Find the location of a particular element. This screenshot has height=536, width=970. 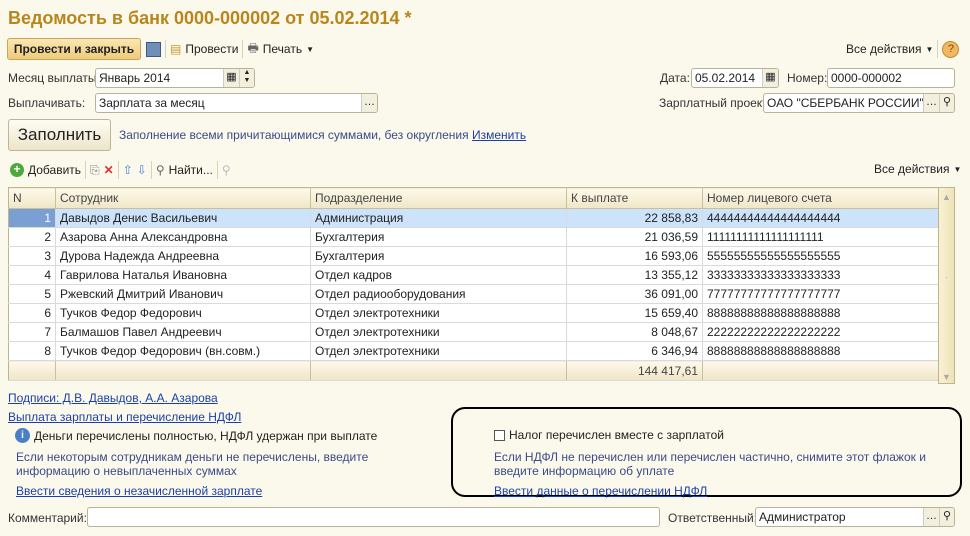

printer-icon: 🖶 is located at coordinates (253, 47).